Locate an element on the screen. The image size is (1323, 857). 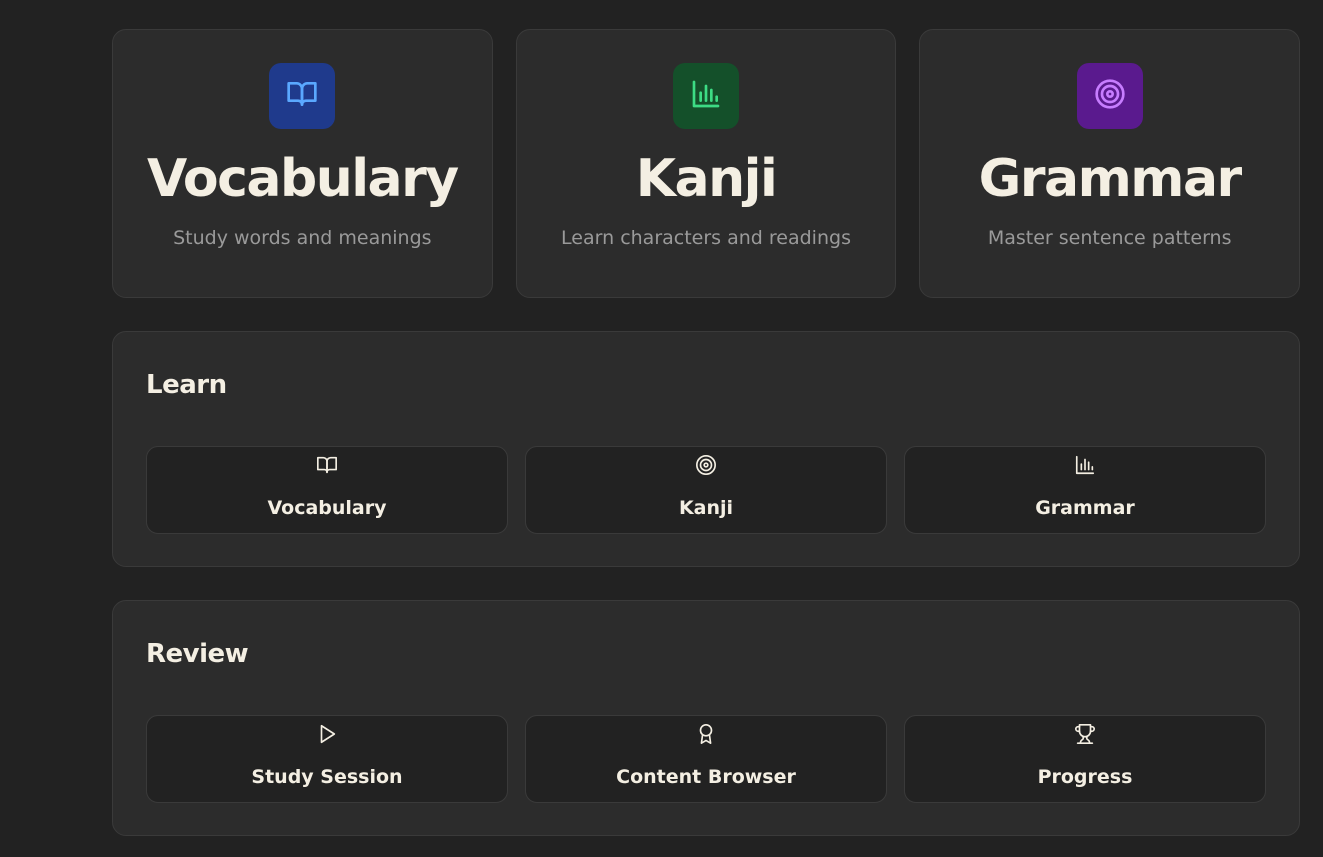
learn-panel-title: Learn is located at coordinates (186, 385).